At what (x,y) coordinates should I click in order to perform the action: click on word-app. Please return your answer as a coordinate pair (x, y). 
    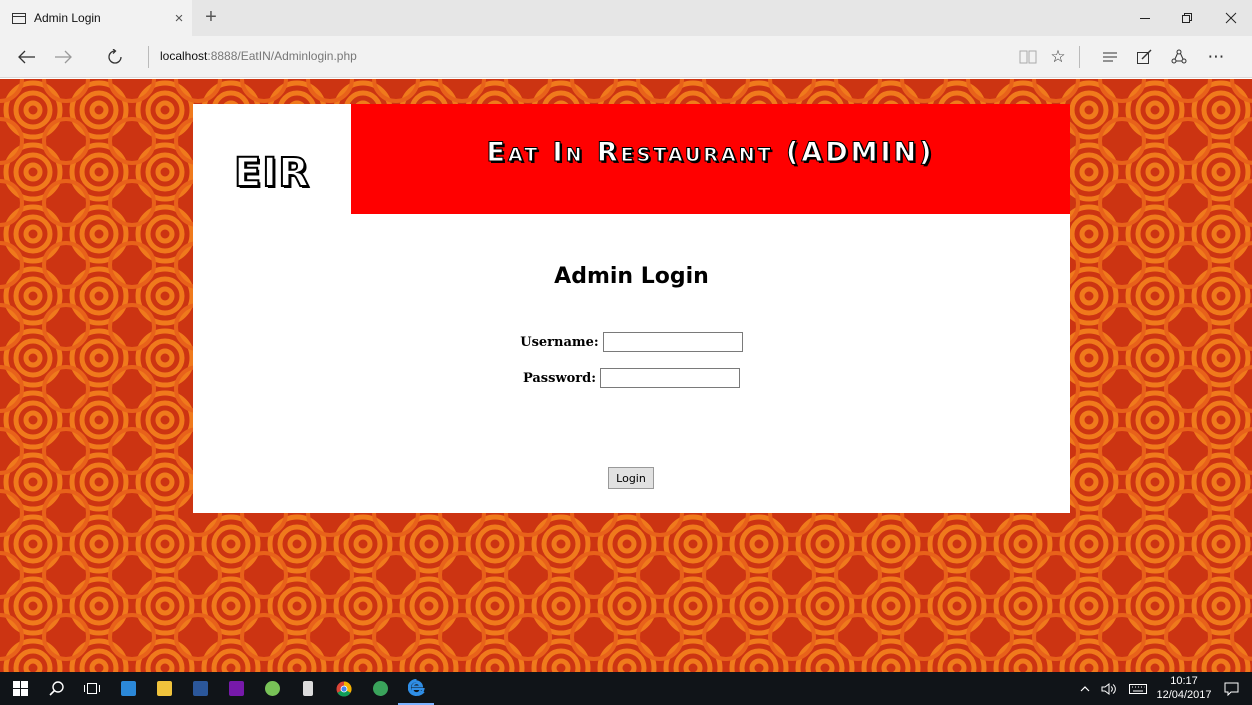
    Looking at the image, I should click on (200, 688).